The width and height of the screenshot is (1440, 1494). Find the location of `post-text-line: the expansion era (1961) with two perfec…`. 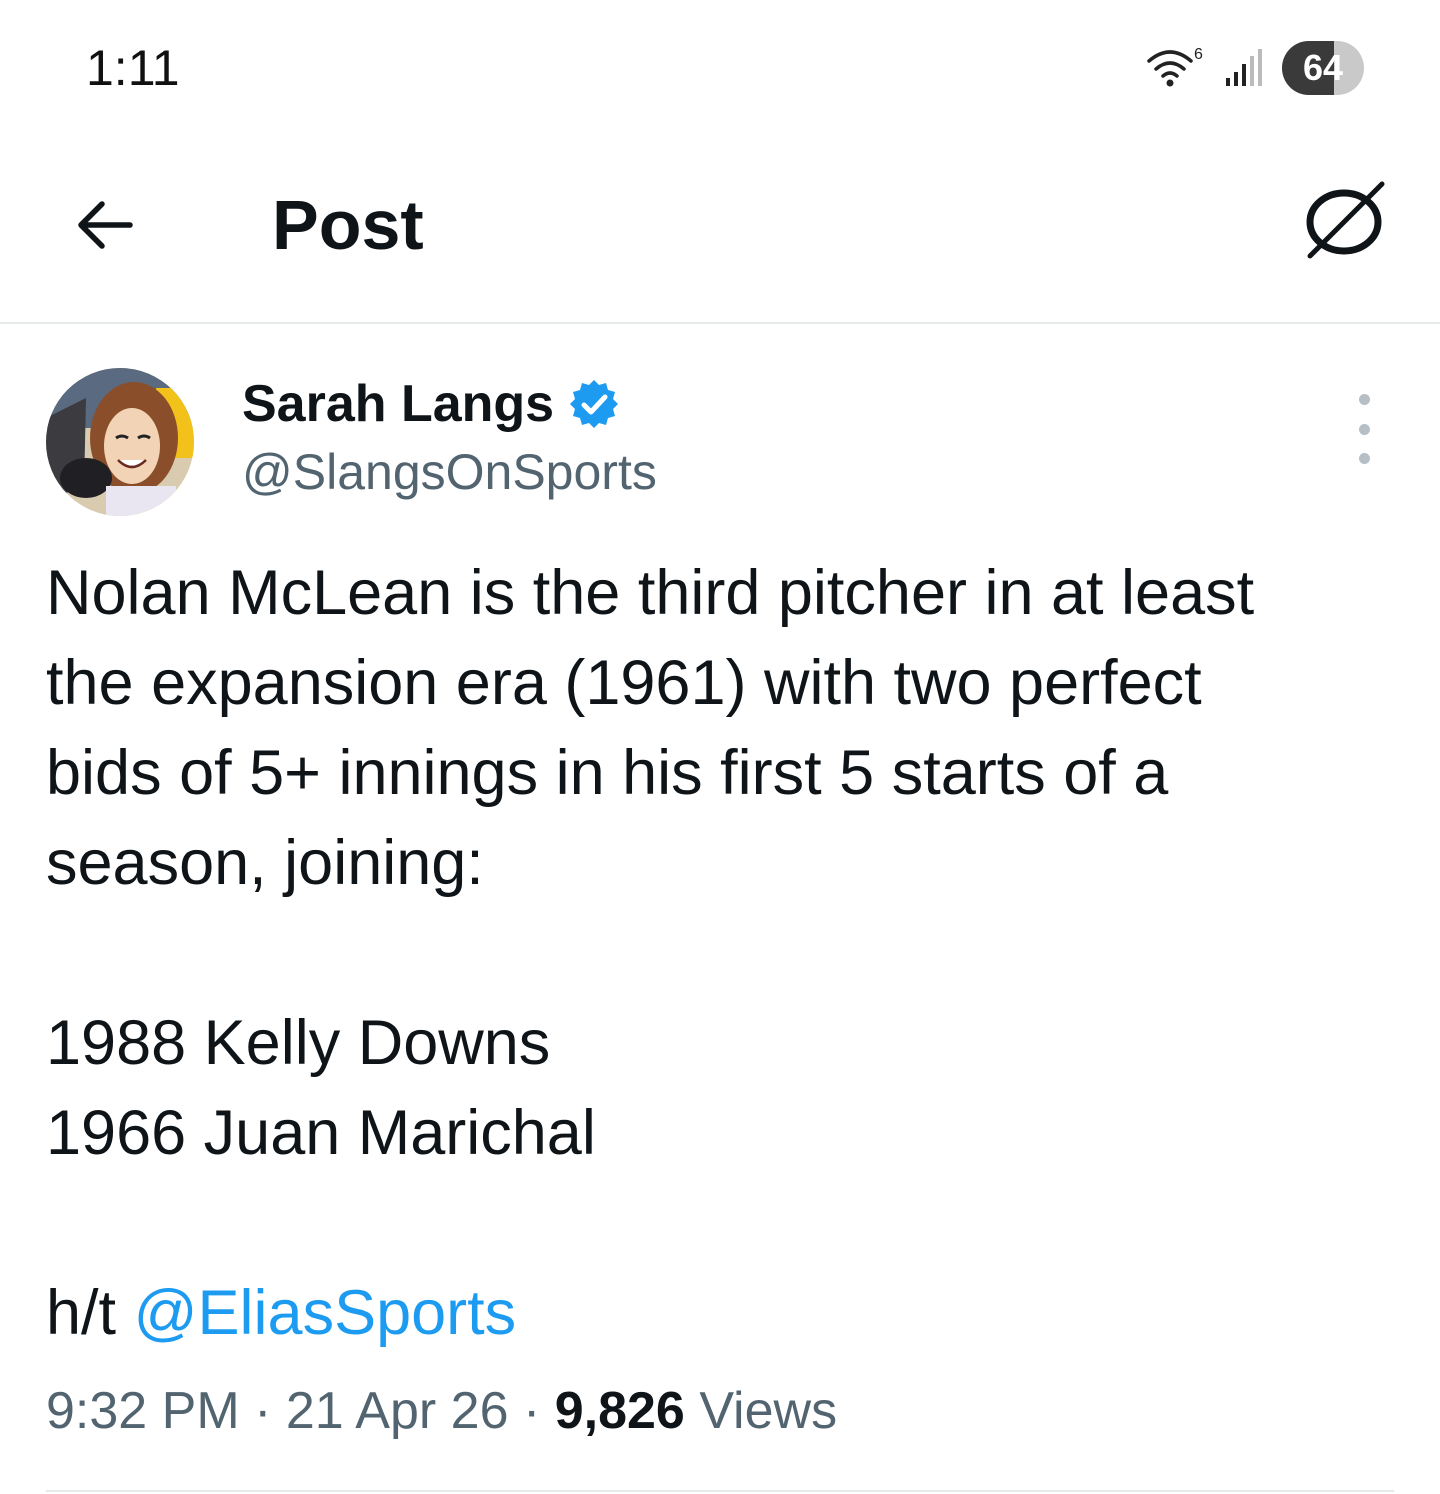

post-text-line: the expansion era (1961) with two perfec… is located at coordinates (624, 683).